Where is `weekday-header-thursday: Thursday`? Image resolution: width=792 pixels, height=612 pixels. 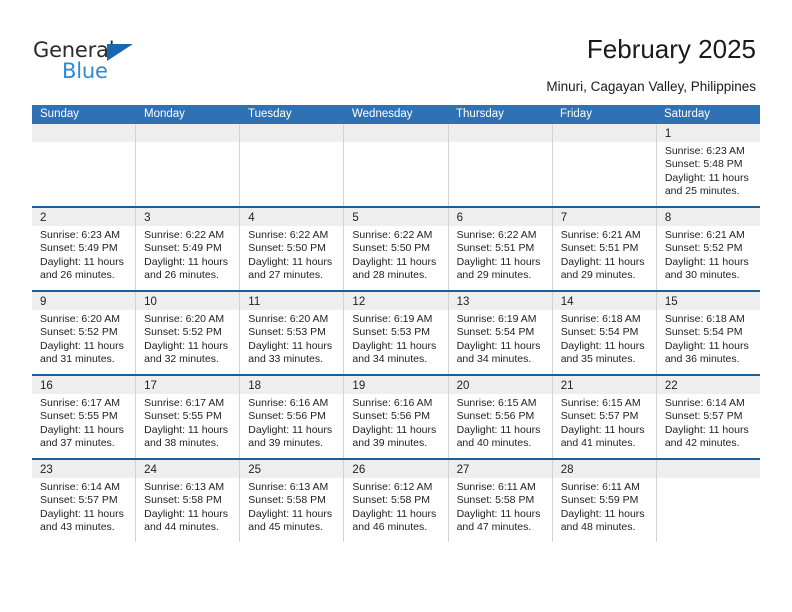
weekday-header-thursday: Thursday is located at coordinates (480, 114).